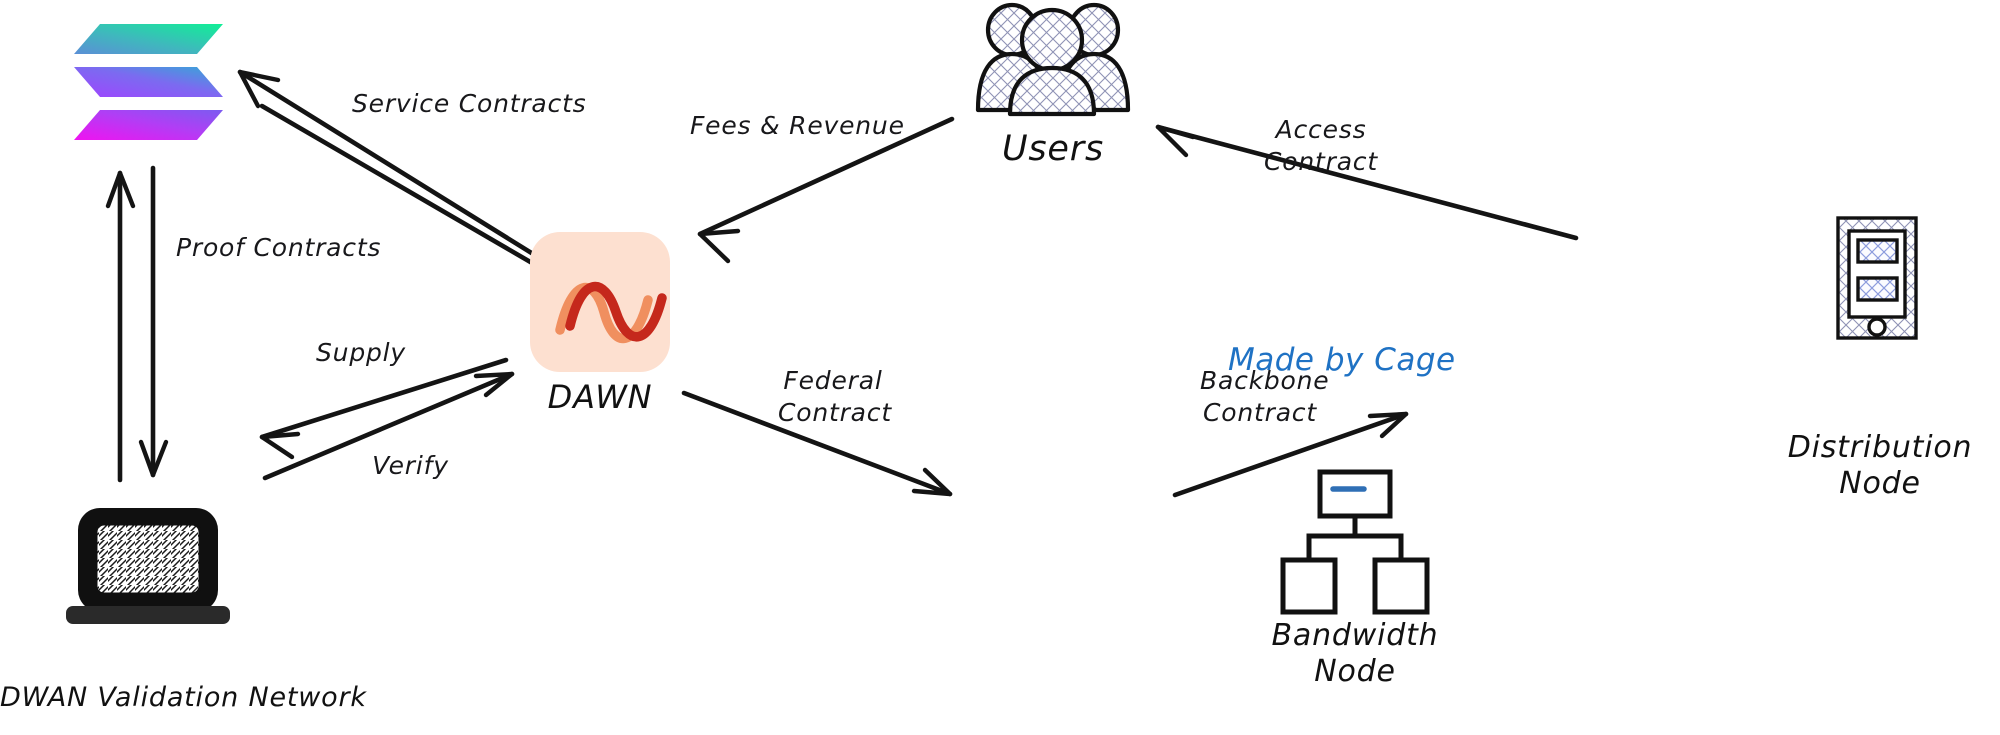 This screenshot has width=2000, height=735. What do you see at coordinates (833, 380) in the screenshot?
I see `federal-contract-line1: Federal` at bounding box center [833, 380].